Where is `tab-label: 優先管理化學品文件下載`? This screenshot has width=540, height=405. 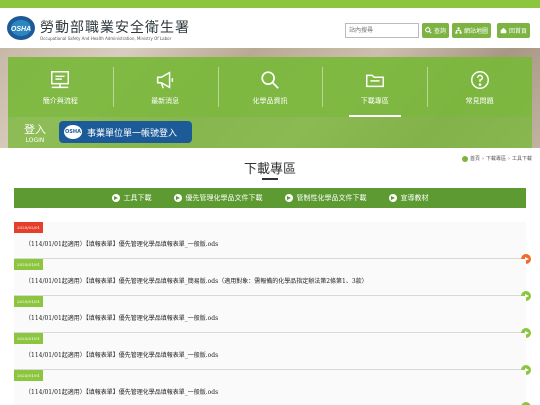
tab-label: 優先管理化學品文件下載 is located at coordinates (224, 198).